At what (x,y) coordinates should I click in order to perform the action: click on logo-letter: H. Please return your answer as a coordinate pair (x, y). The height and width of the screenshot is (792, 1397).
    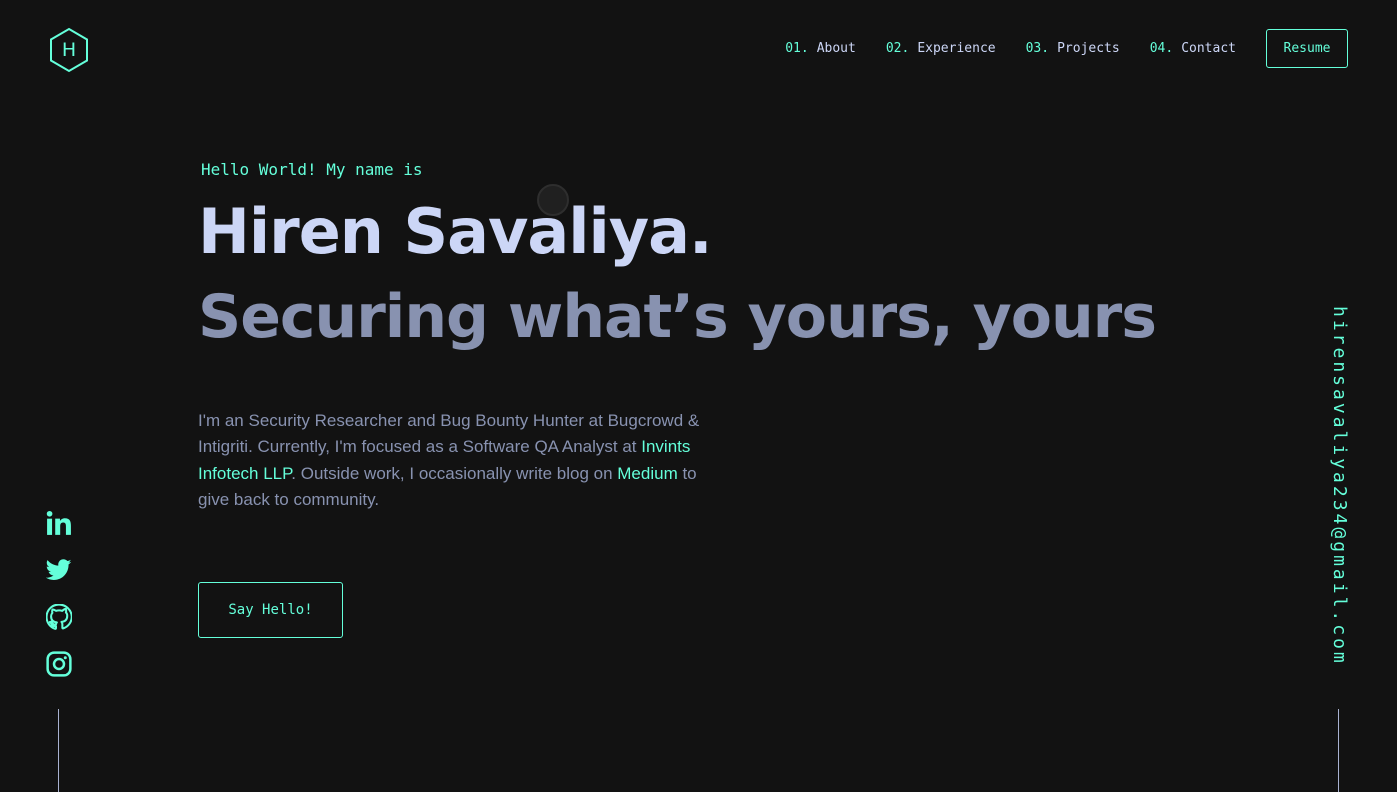
    Looking at the image, I should click on (69, 50).